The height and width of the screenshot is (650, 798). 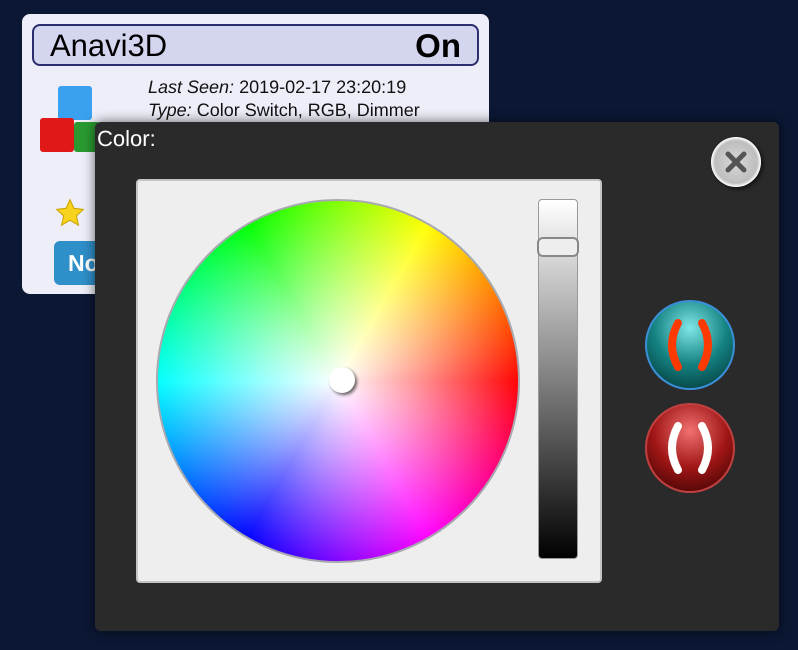 I want to click on dialog-title: Color:, so click(x=126, y=139).